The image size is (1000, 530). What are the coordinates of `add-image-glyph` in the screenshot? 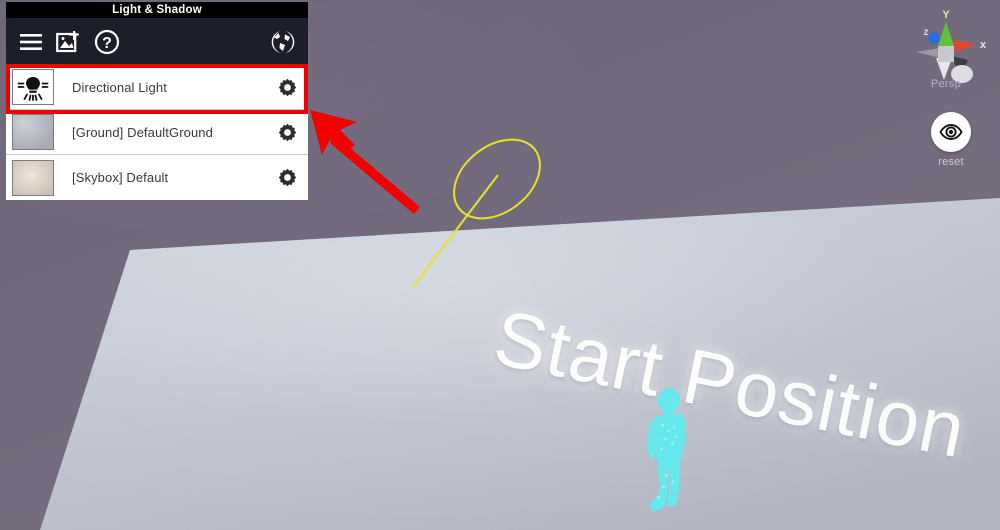 It's located at (67, 41).